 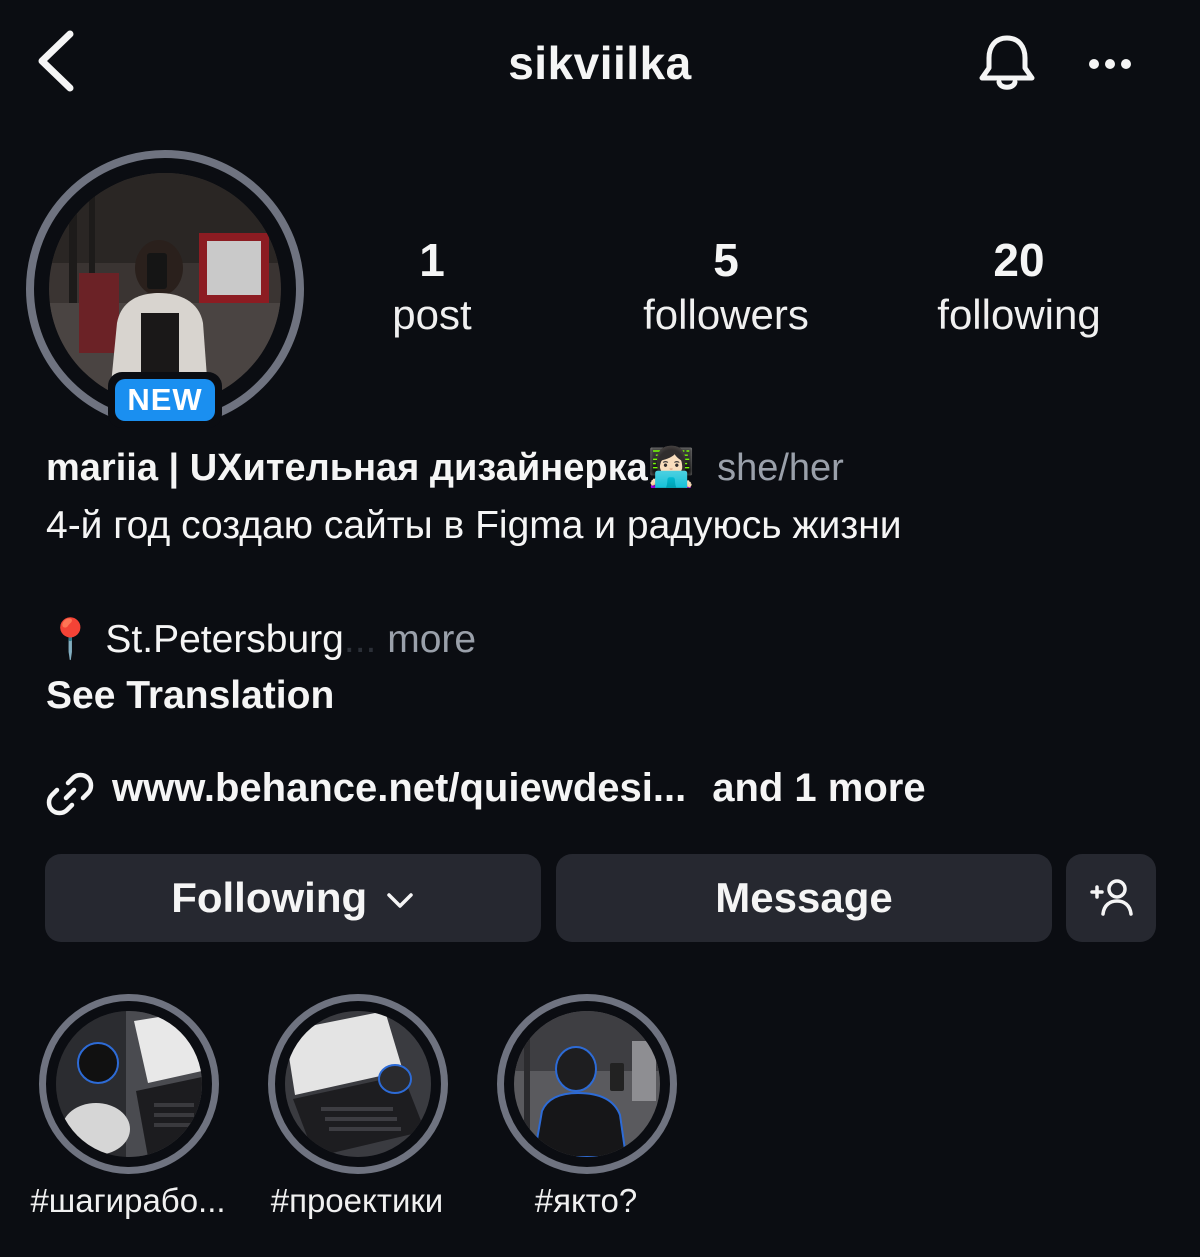 What do you see at coordinates (347, 468) in the screenshot?
I see `display-name: mariia | UXительная дизайнерка` at bounding box center [347, 468].